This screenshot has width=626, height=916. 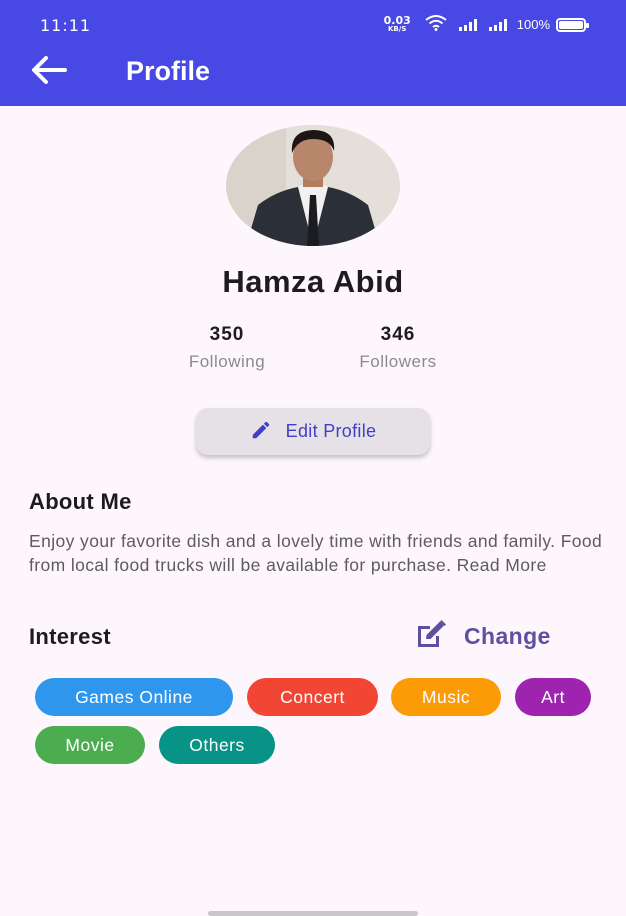 I want to click on edit-profile-label: Edit Profile, so click(x=331, y=431).